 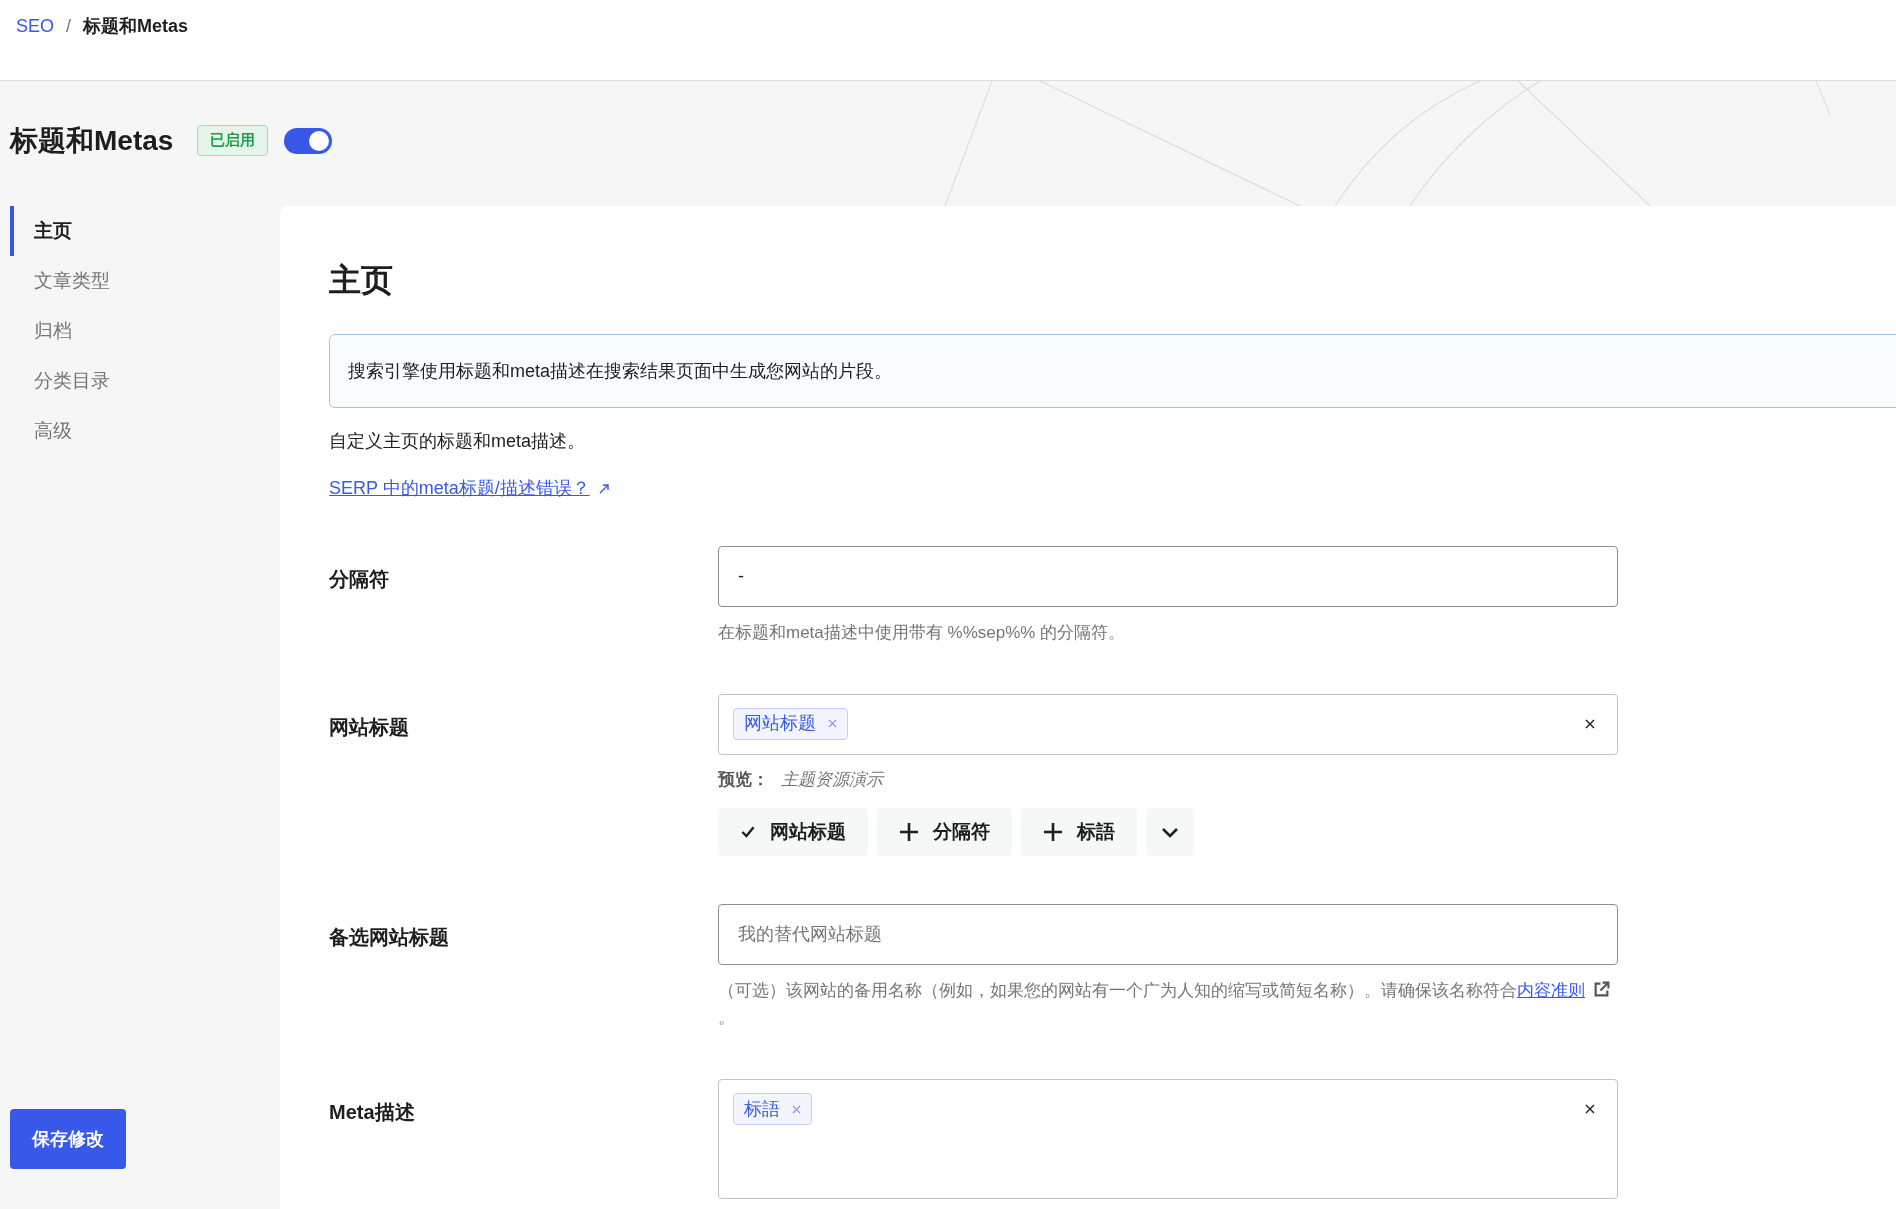 What do you see at coordinates (1168, 1004) in the screenshot?
I see `help-text: （可选）该网站的备用名称（例如，如果您的网站有一个广为人知的缩写或简短名称）。请确保该名称符合内容准则 。` at bounding box center [1168, 1004].